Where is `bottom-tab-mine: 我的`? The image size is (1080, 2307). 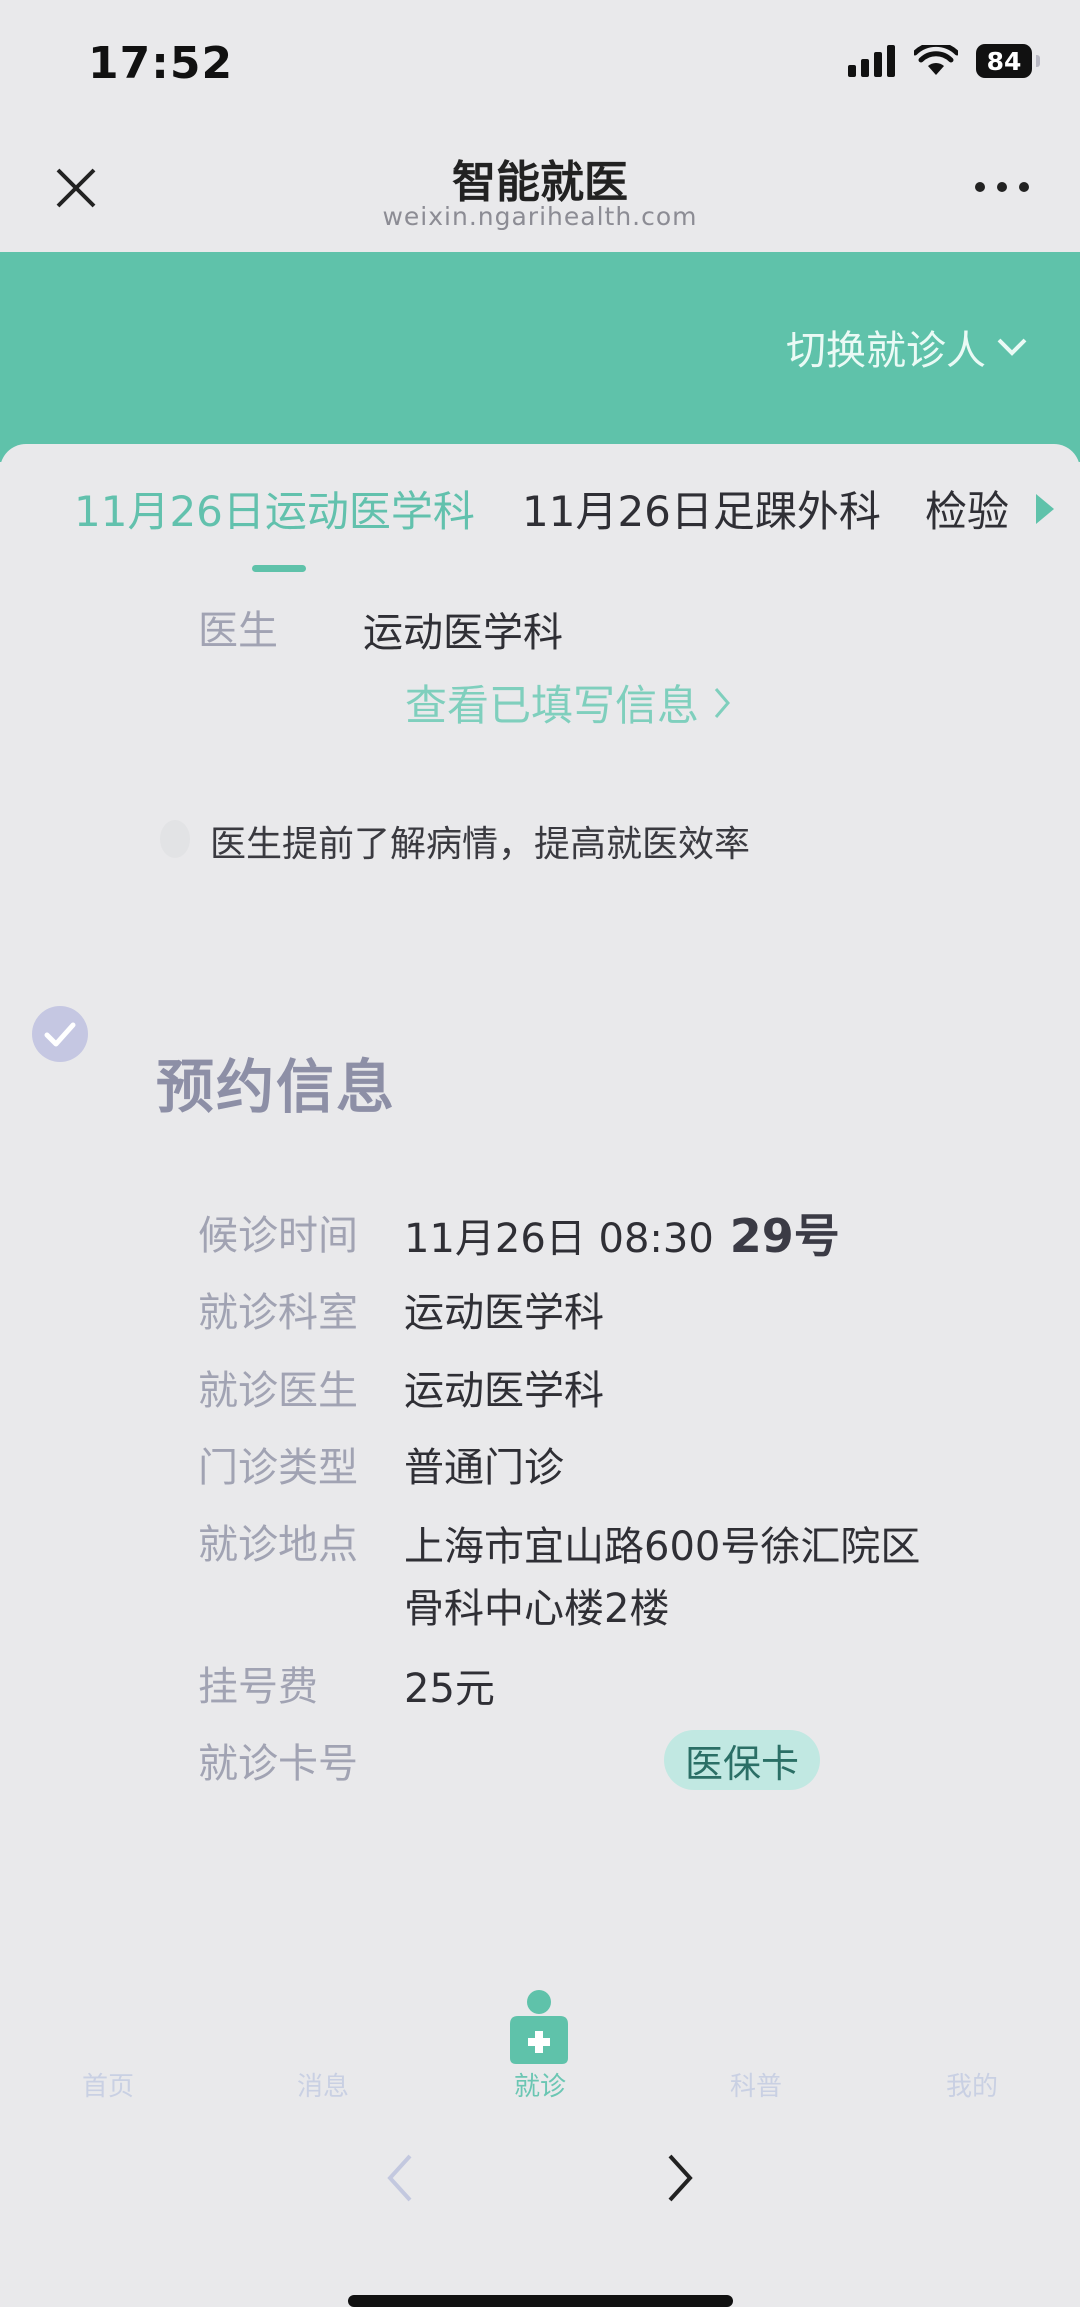
bottom-tab-mine: 我的 is located at coordinates (972, 2084).